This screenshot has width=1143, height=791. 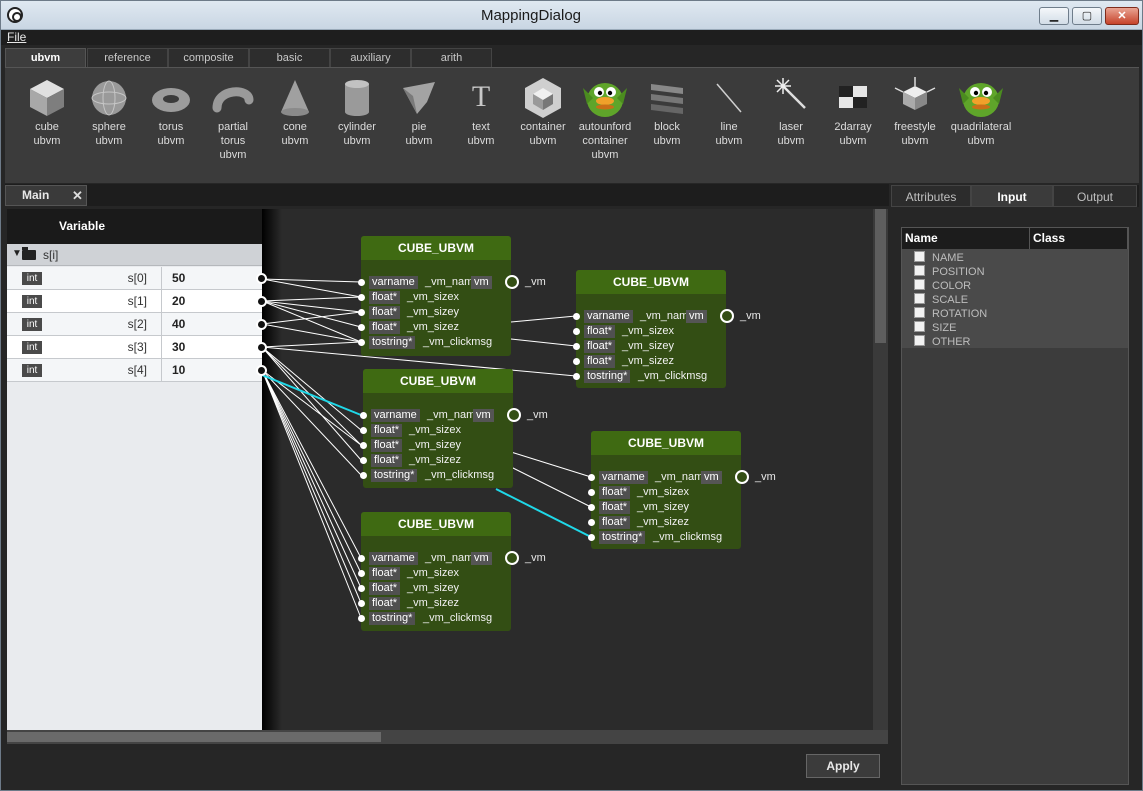 I want to click on tab-ubvm: ubvm, so click(x=45, y=58).